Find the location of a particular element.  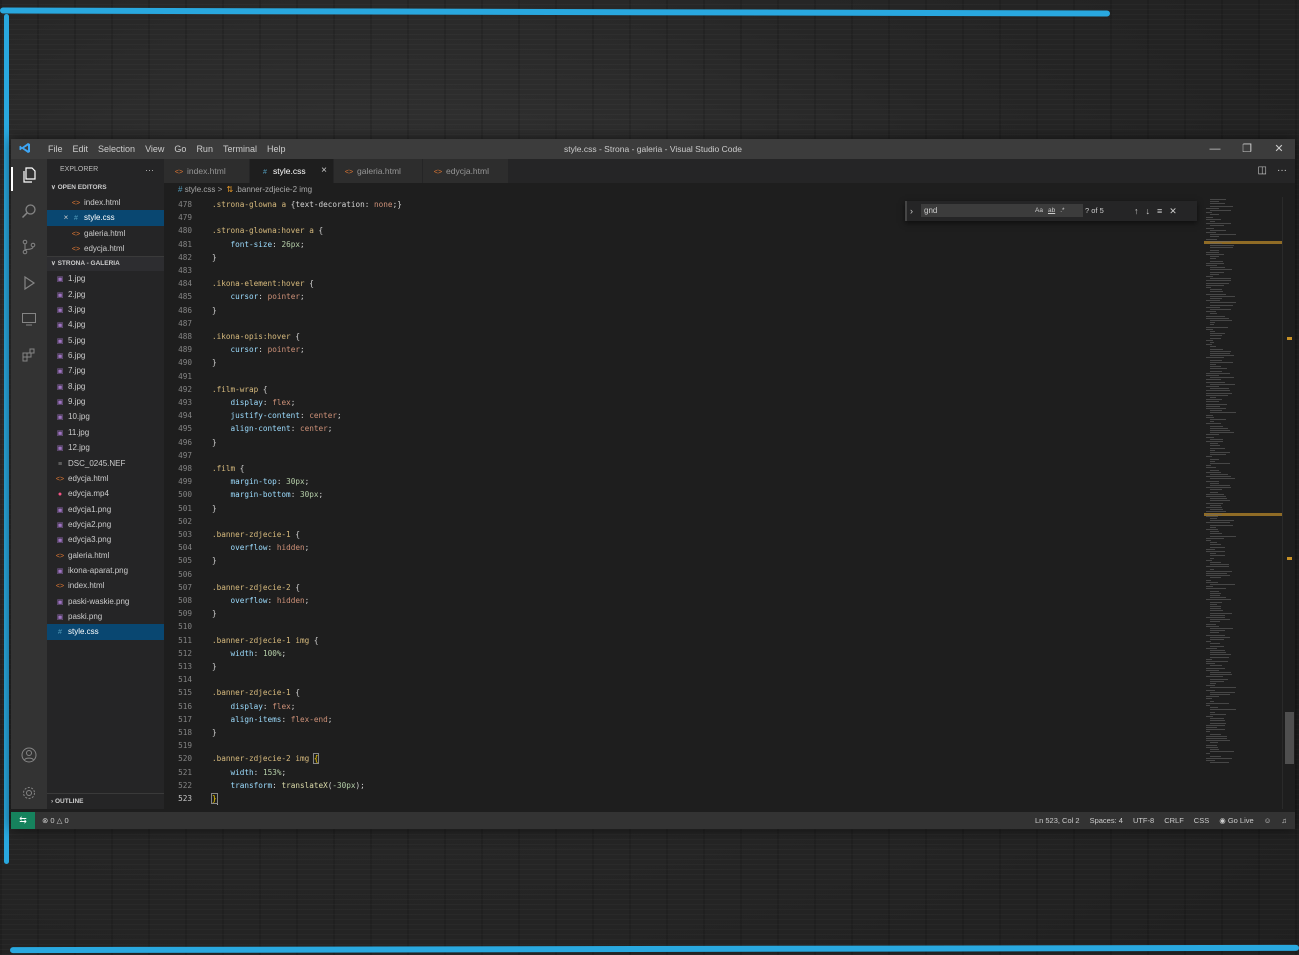

code-line: 493 display: flex; is located at coordinates (684, 402).